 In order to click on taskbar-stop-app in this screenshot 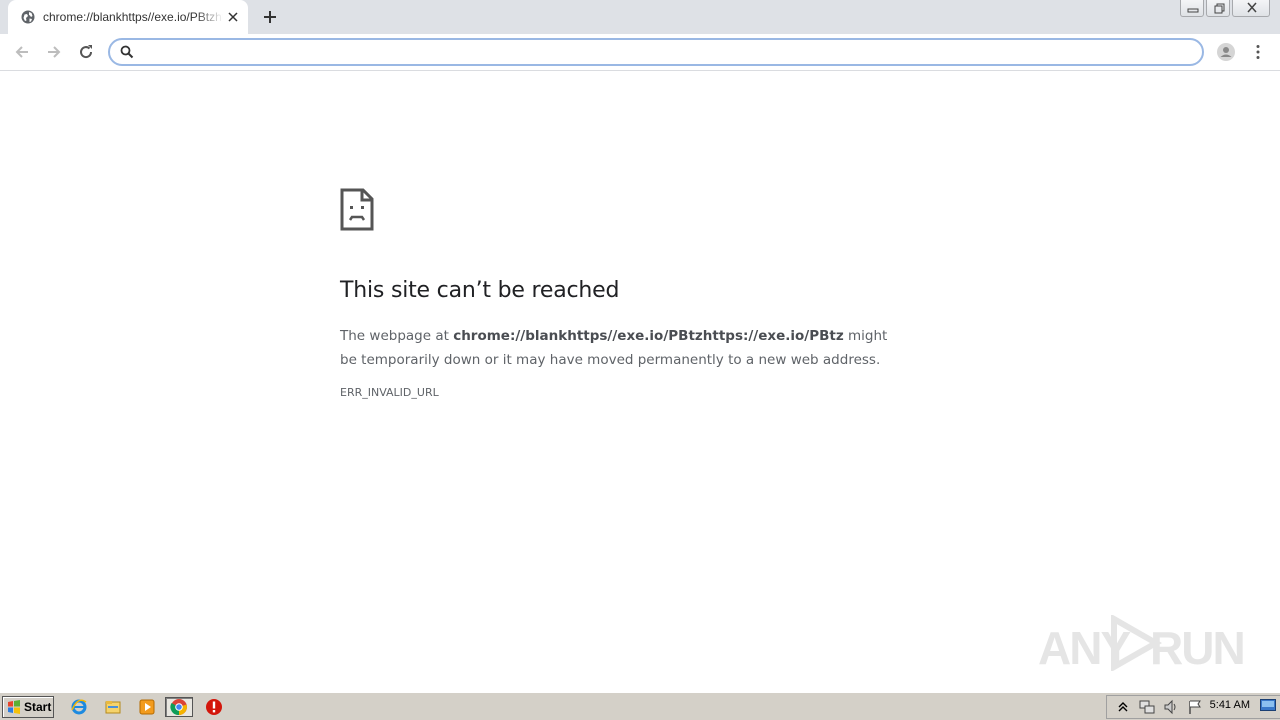, I will do `click(214, 707)`.